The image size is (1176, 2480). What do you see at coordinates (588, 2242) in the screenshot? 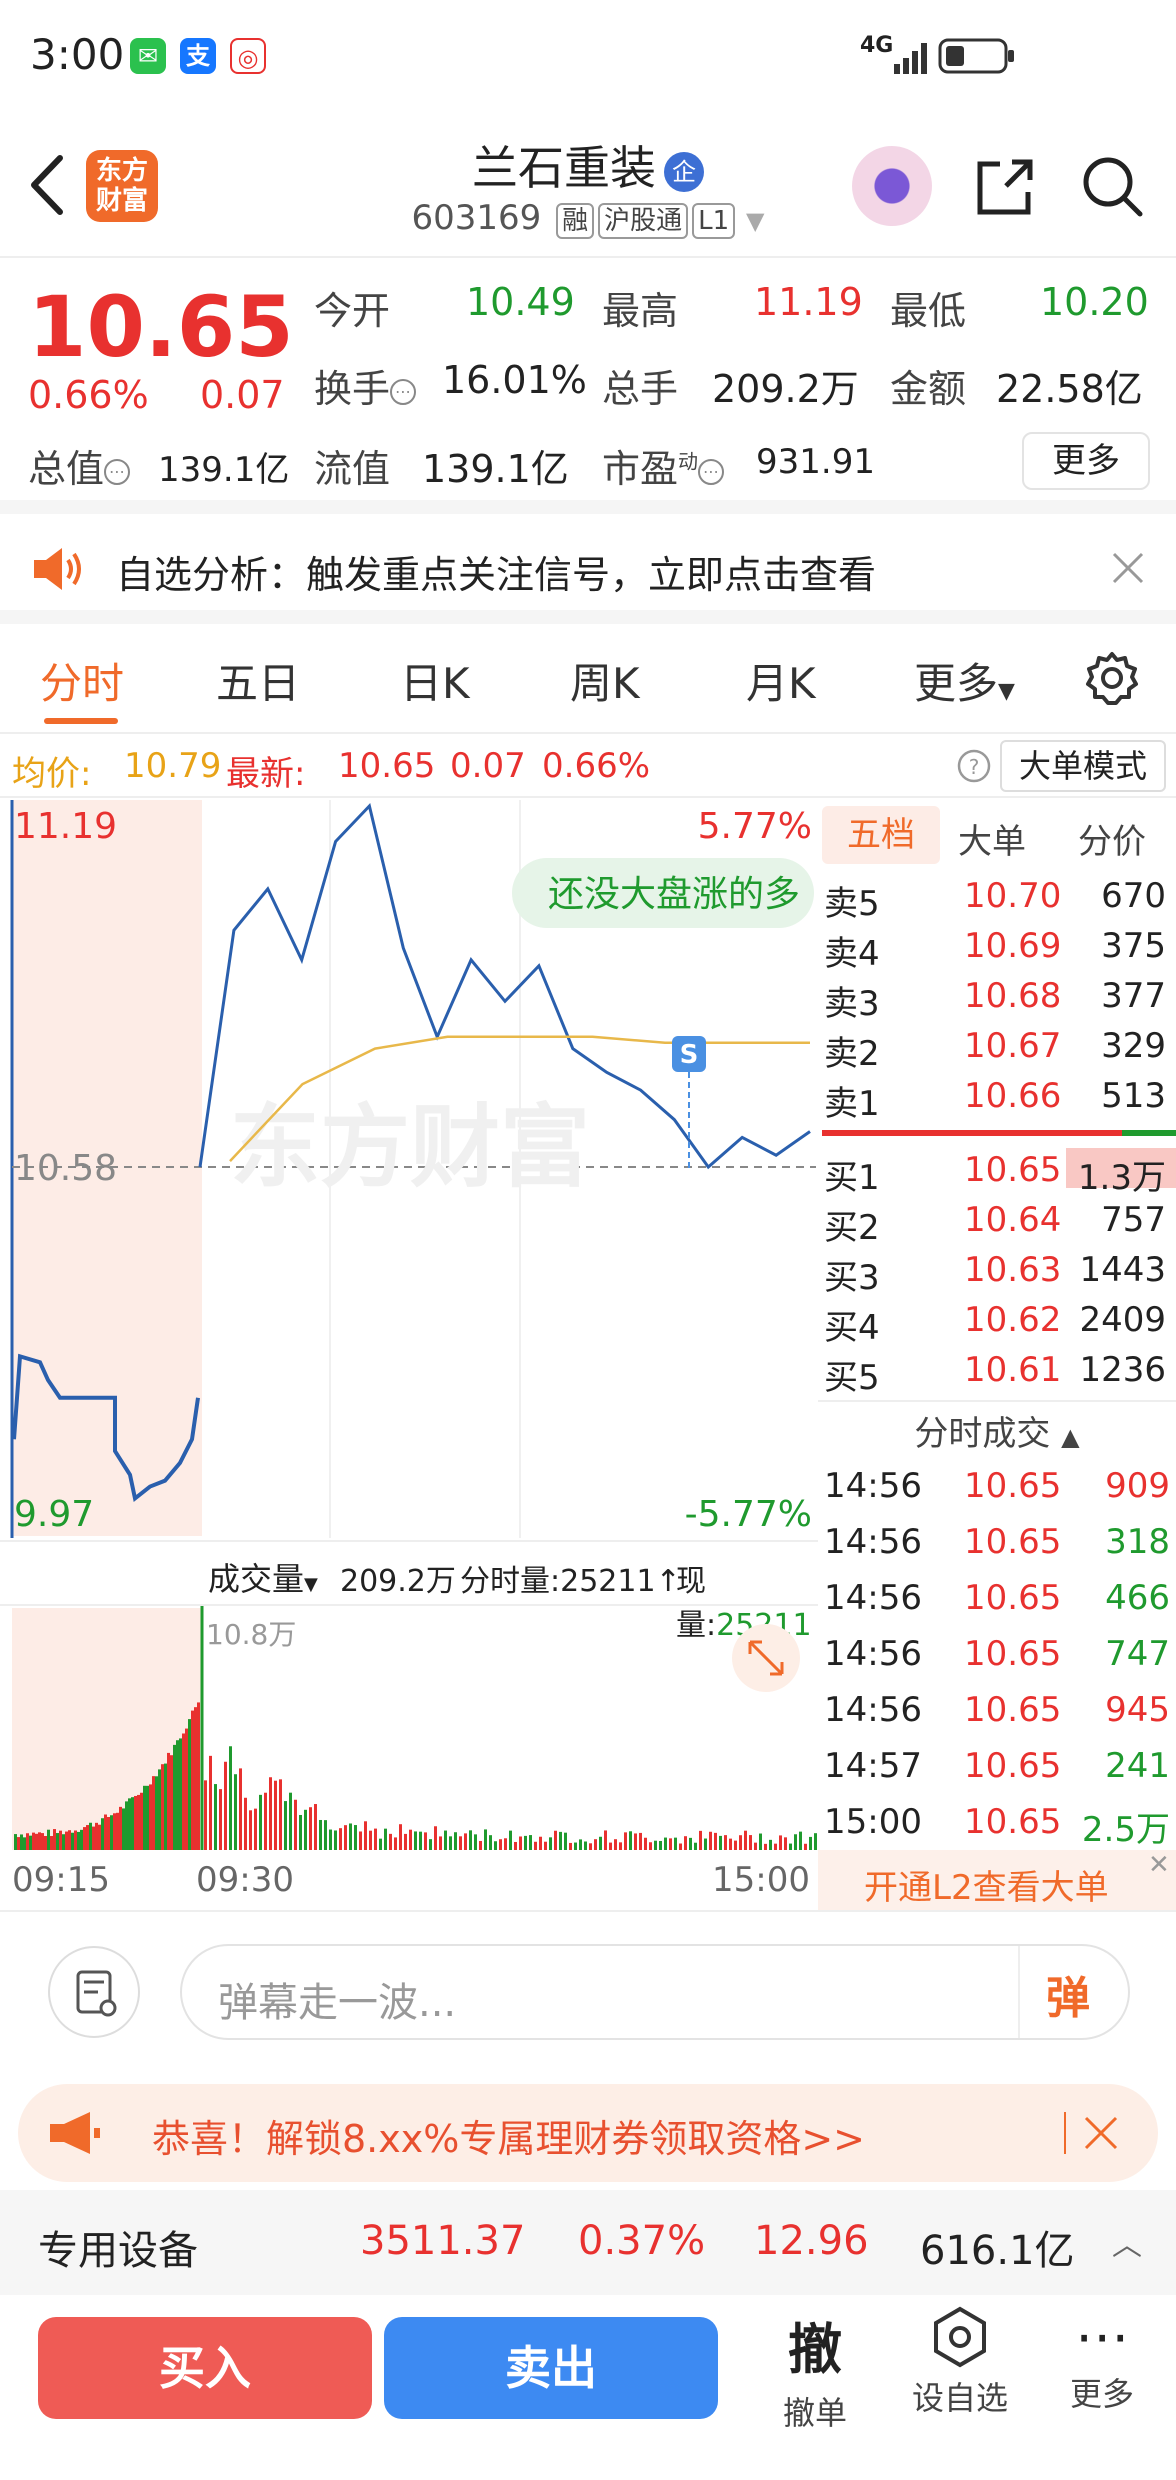
I see `sector-row: 专用设备 3511.37 0.37% 12.96 616.1亿 ︿` at bounding box center [588, 2242].